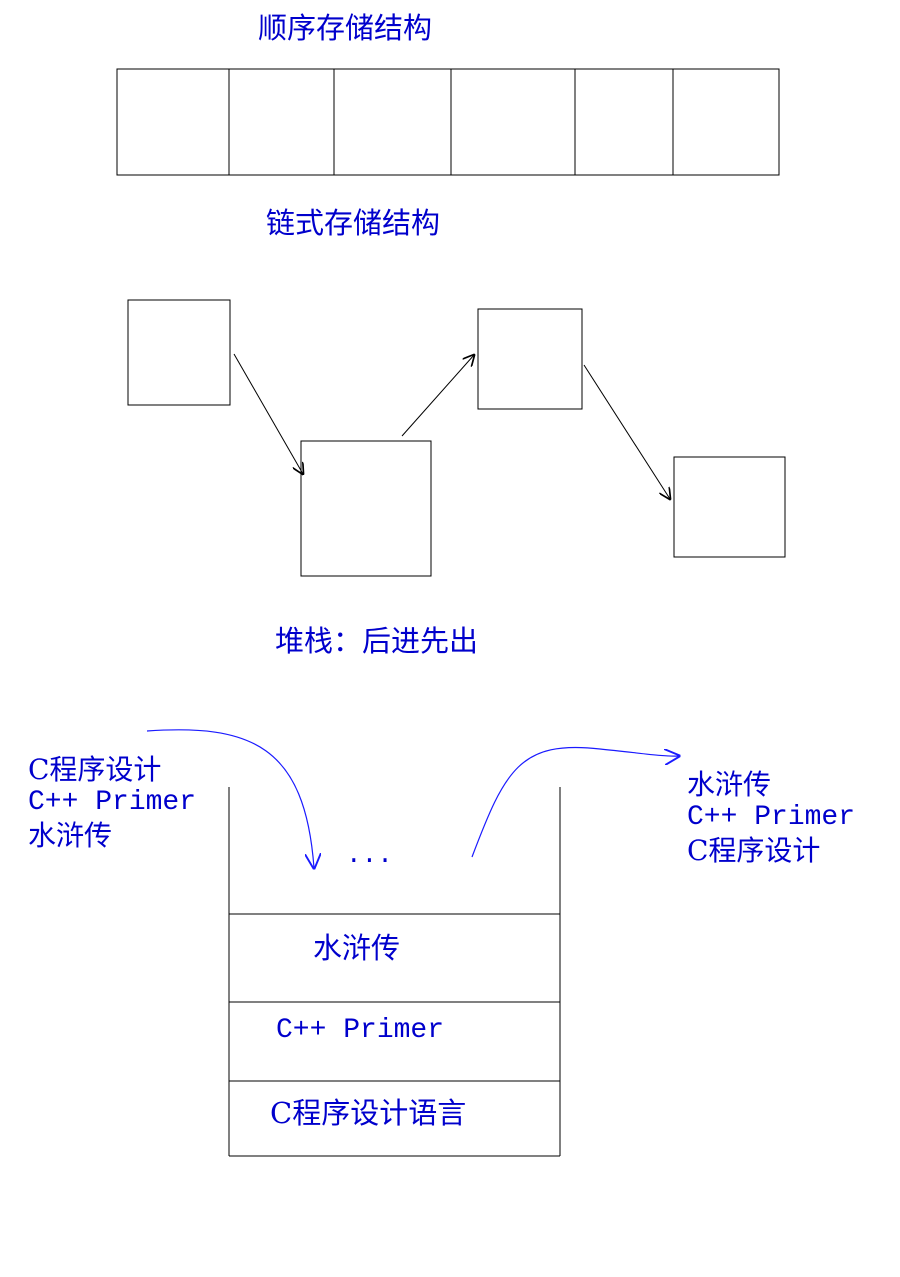 The height and width of the screenshot is (1277, 900). What do you see at coordinates (95, 769) in the screenshot?
I see `push-item: C程序设计` at bounding box center [95, 769].